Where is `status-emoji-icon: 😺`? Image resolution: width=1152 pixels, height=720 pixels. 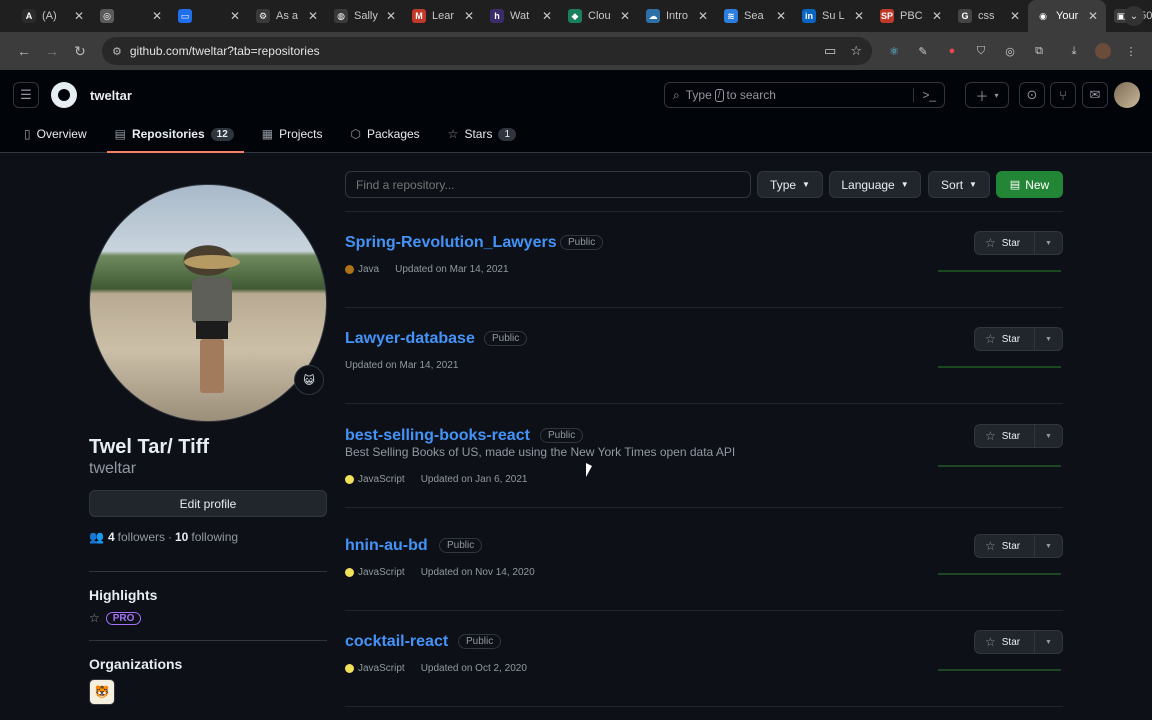 status-emoji-icon: 😺 is located at coordinates (309, 380).